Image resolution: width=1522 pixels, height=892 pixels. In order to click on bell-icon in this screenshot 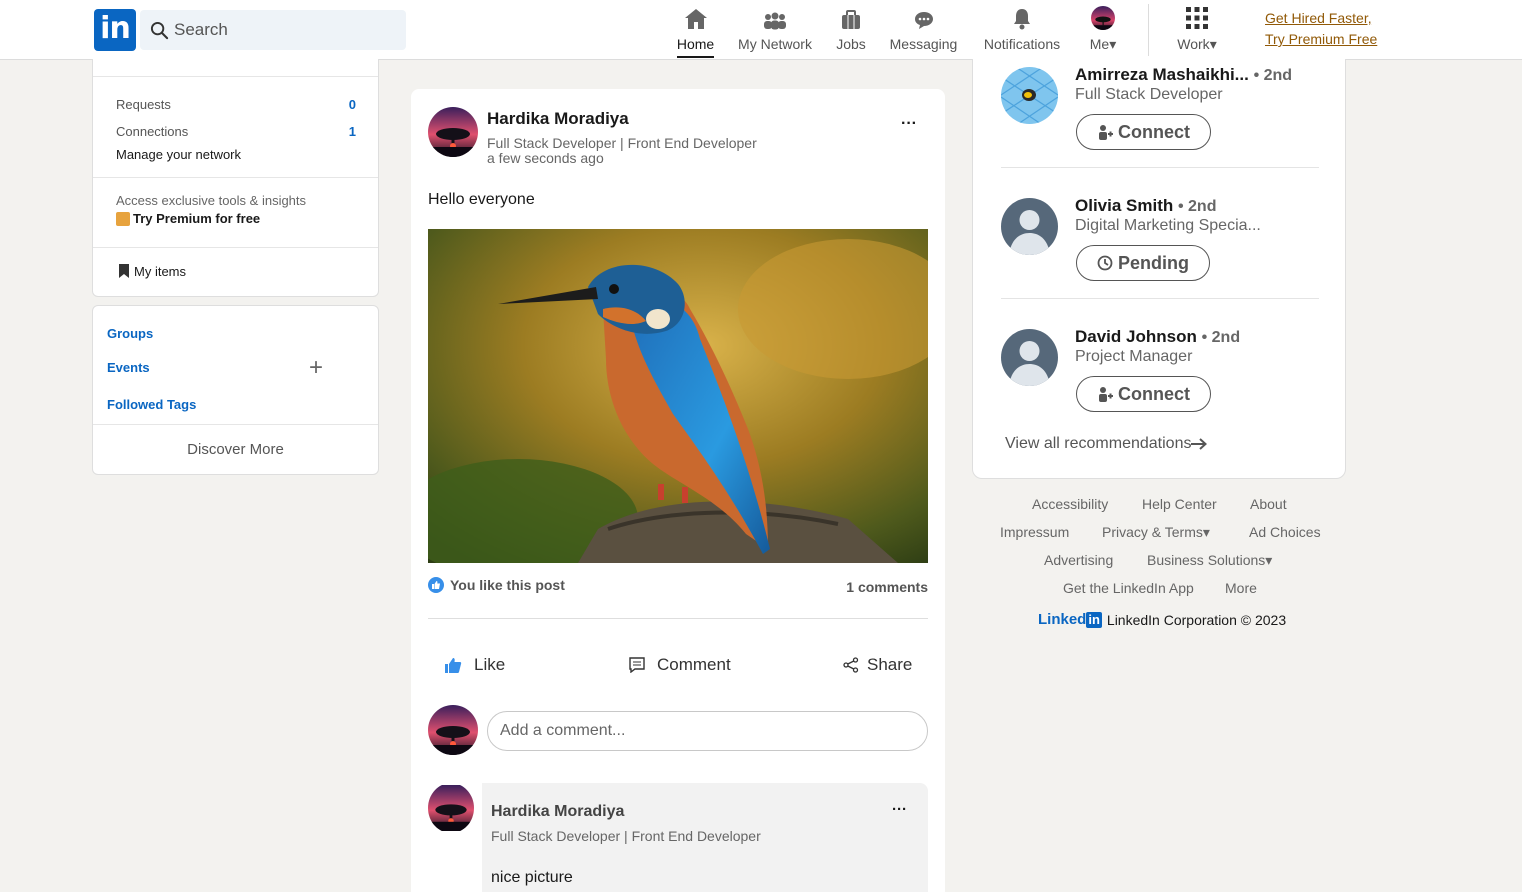, I will do `click(1022, 19)`.